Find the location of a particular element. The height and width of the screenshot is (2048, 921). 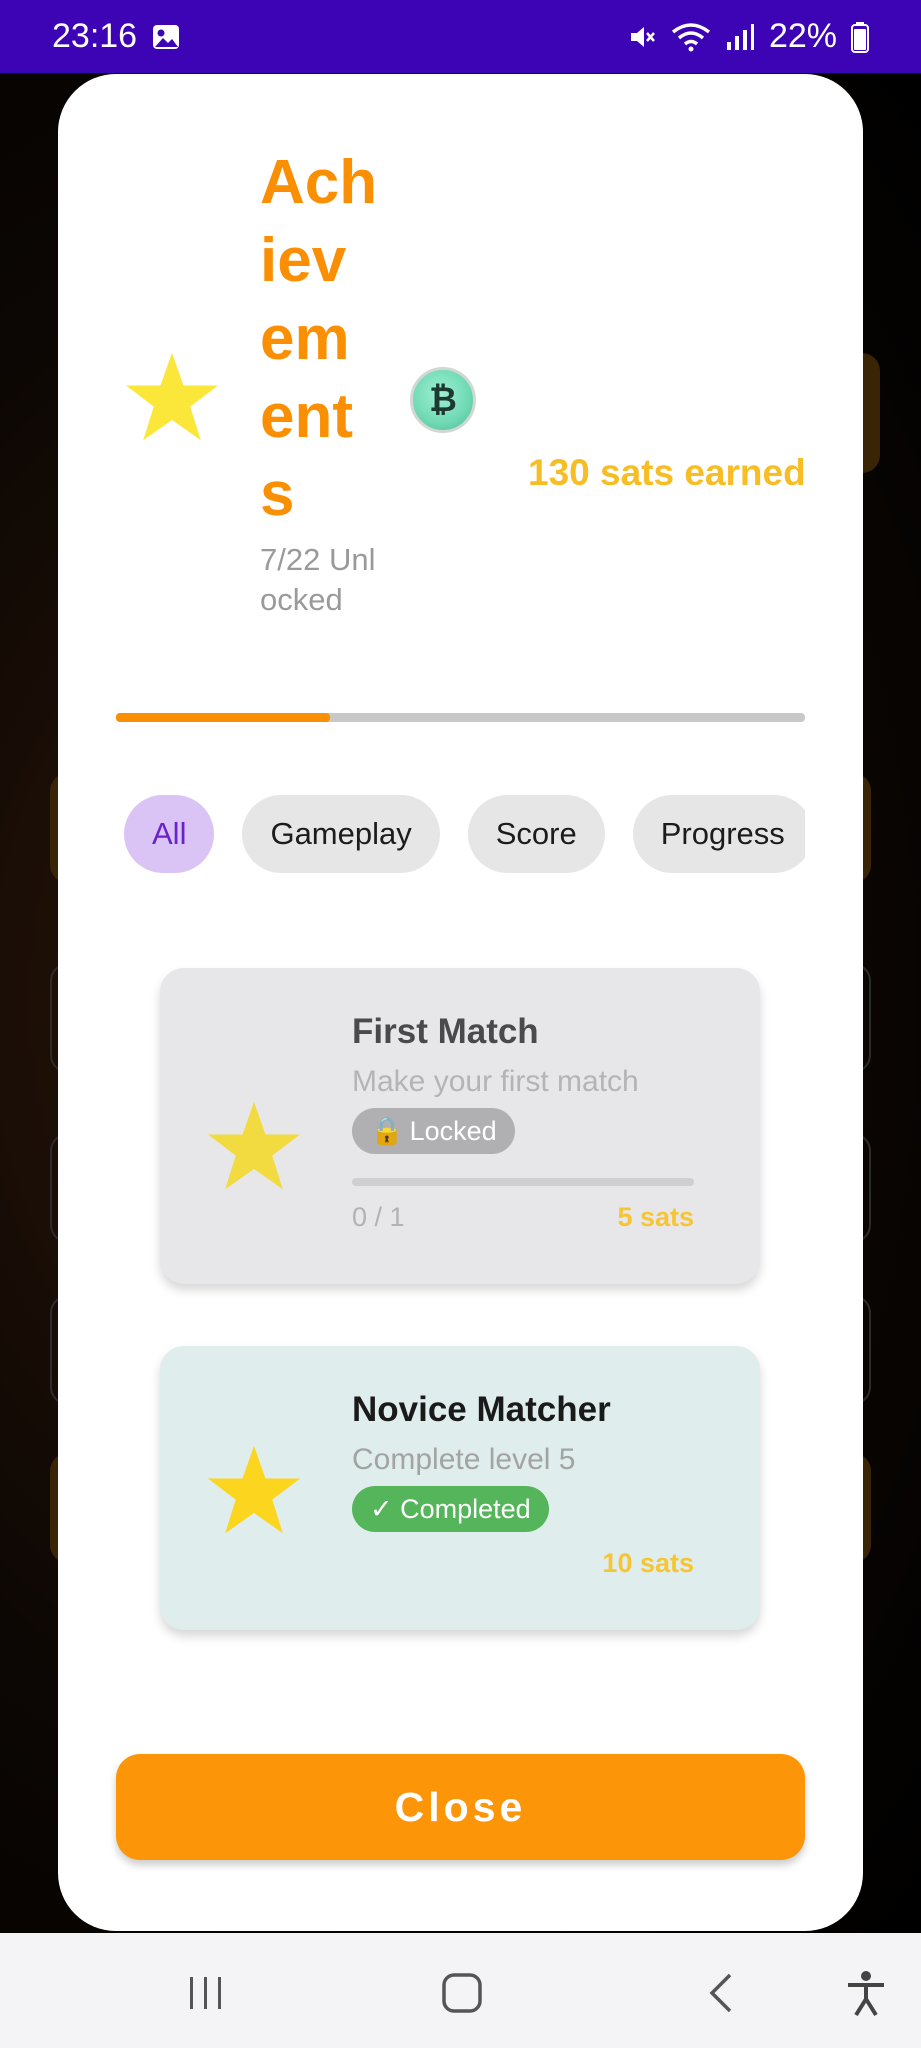

battery-icon is located at coordinates (860, 37).